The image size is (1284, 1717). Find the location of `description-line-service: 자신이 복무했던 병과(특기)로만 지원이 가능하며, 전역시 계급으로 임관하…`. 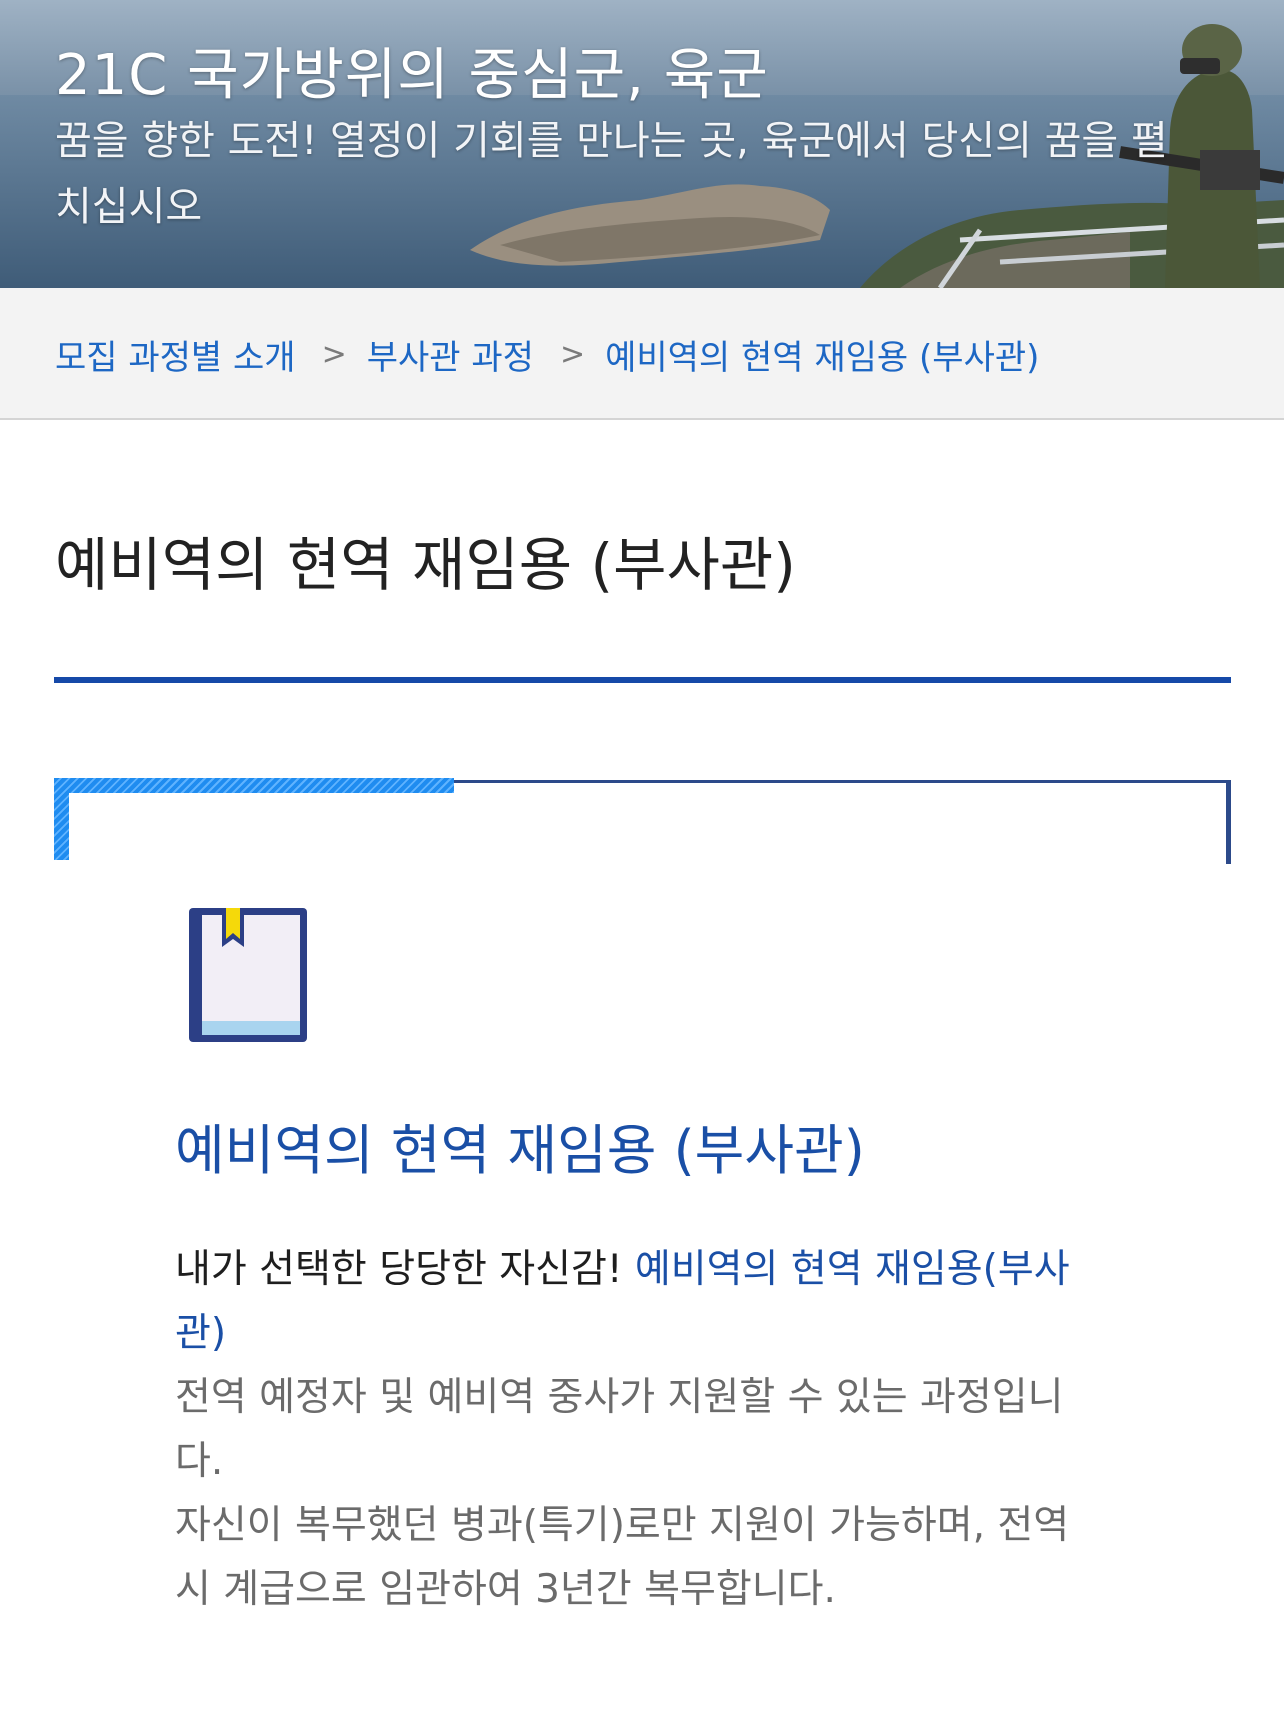

description-line-service: 자신이 복무했던 병과(특기)로만 지원이 가능하며, 전역시 계급으로 임관하… is located at coordinates (622, 1557).